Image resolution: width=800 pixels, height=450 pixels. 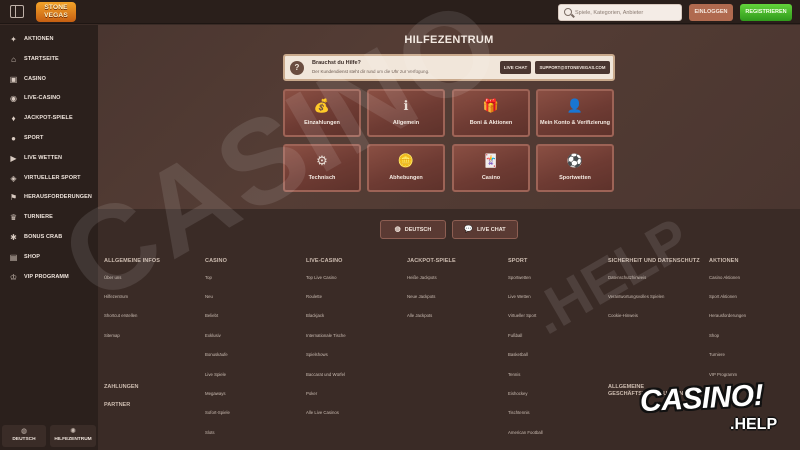 I want to click on brand-logo: STONE VEGAS, so click(x=56, y=12).